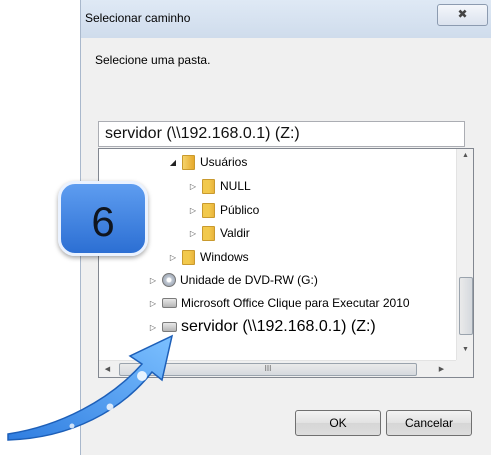 This screenshot has height=455, width=491. I want to click on dialog-prompt: Selecione uma pasta., so click(153, 60).